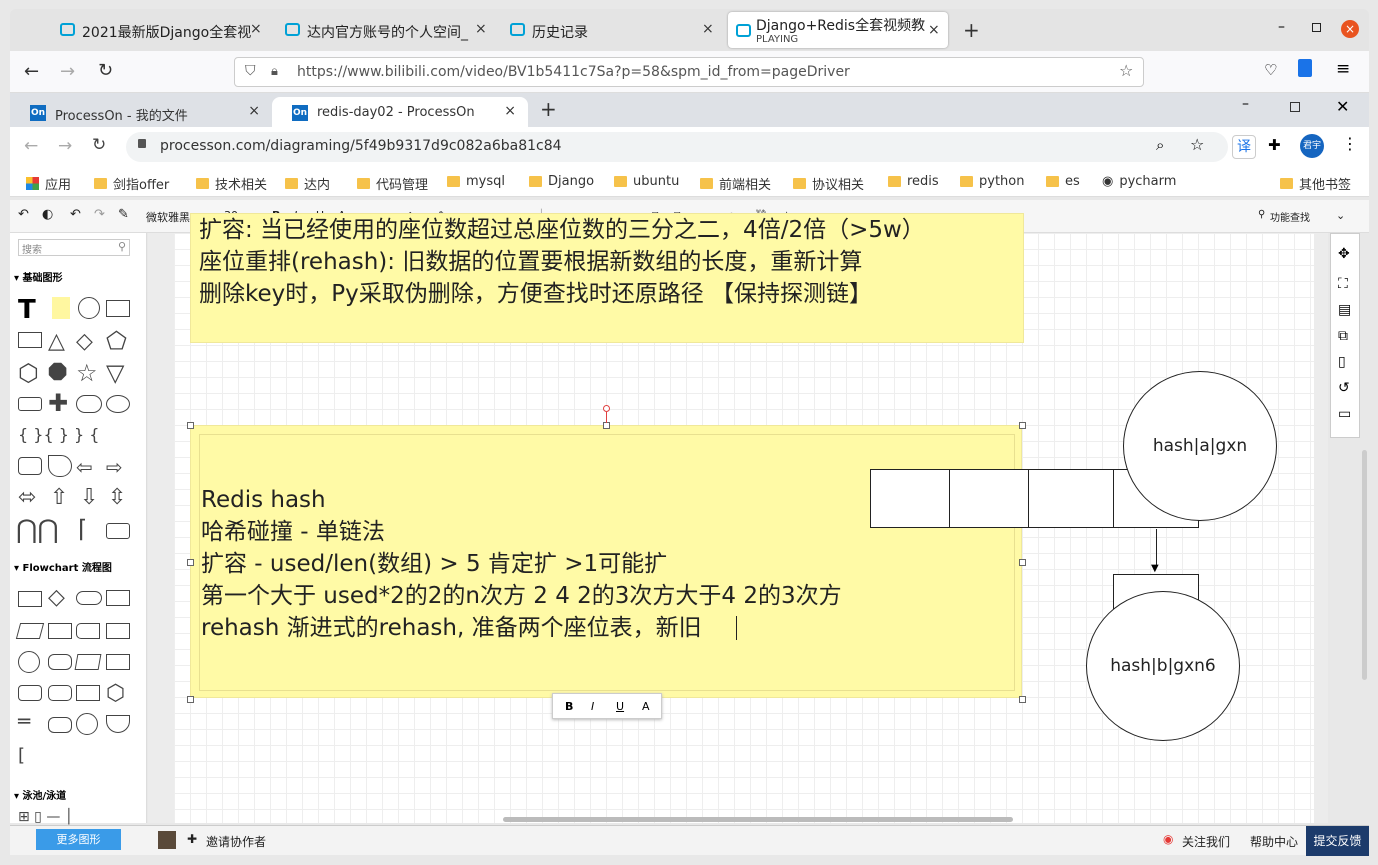 This screenshot has width=1378, height=865. I want to click on ff-tab-3: 历史记录 ×, so click(592, 30).